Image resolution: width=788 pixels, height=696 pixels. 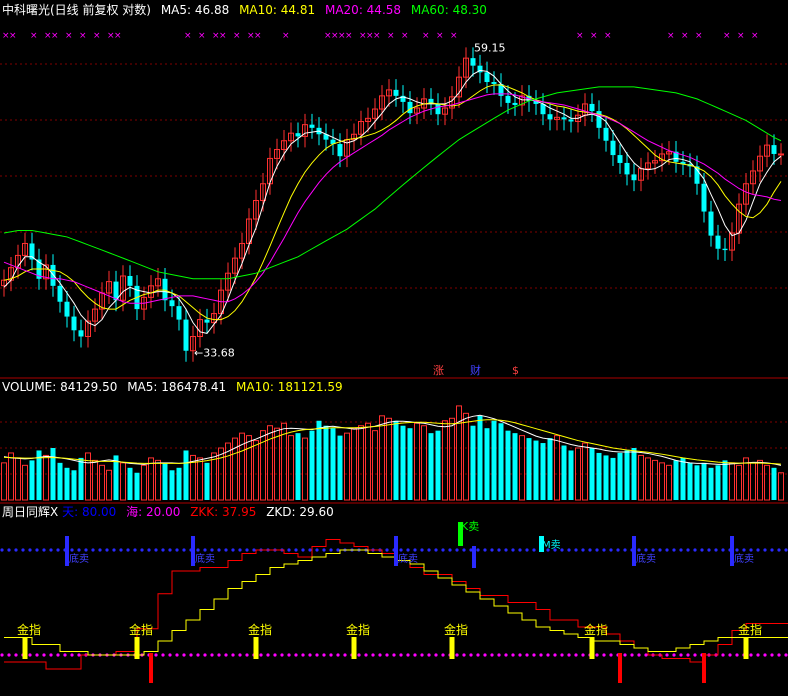 What do you see at coordinates (704, 668) in the screenshot?
I see `red-signal-bar` at bounding box center [704, 668].